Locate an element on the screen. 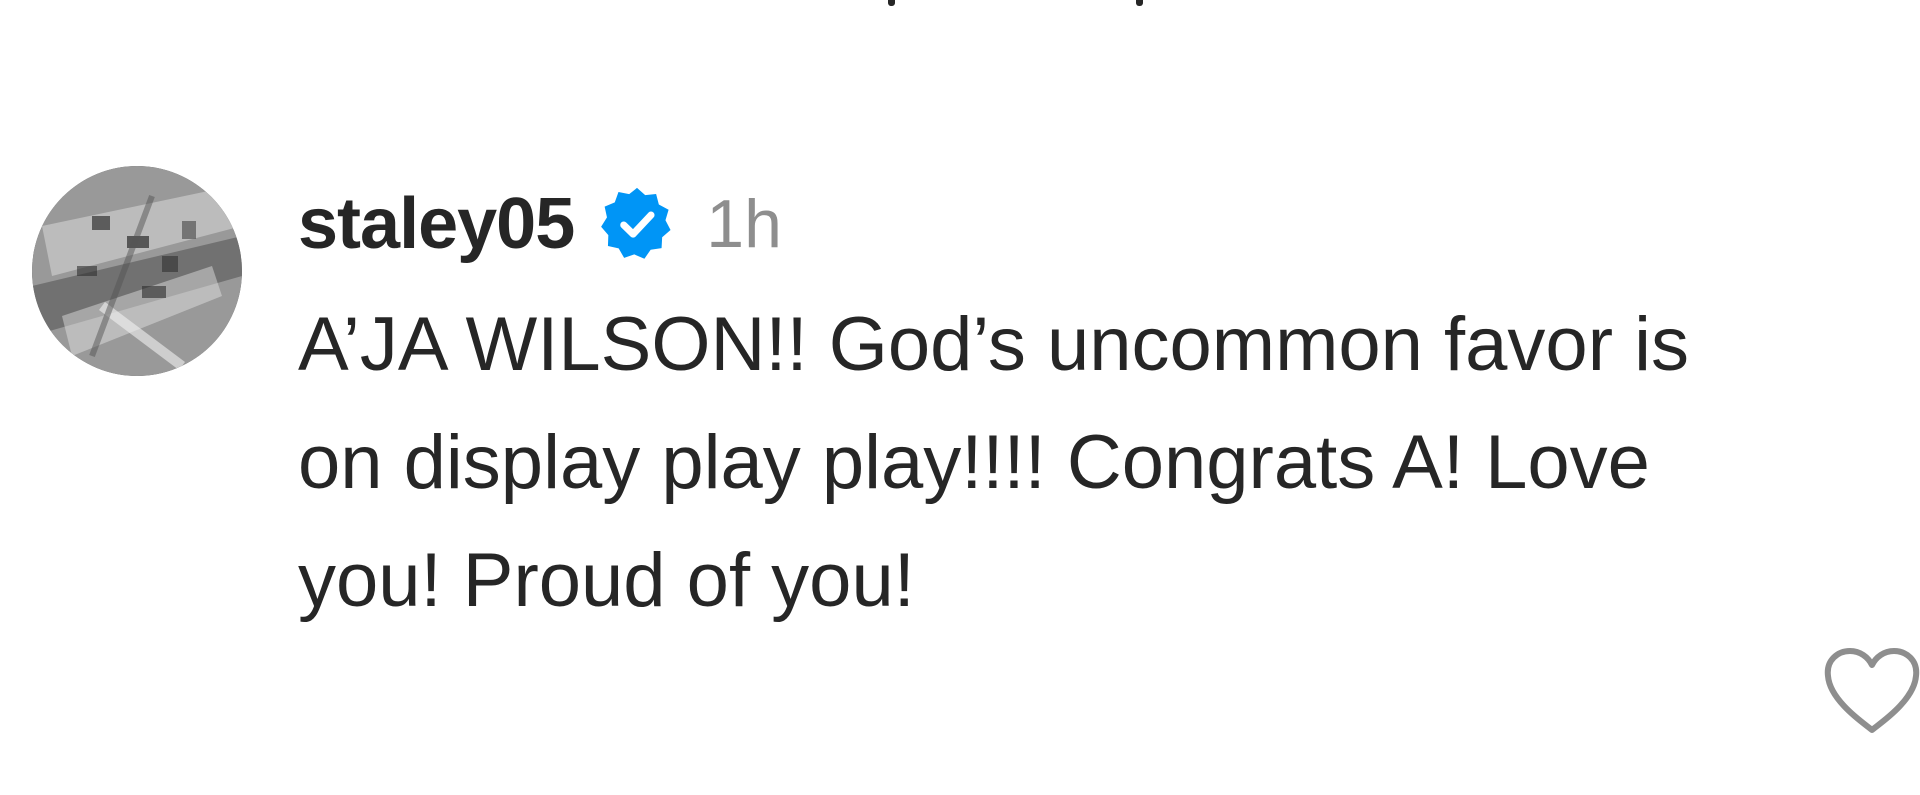 This screenshot has width=1920, height=795. heart-outline-icon is located at coordinates (1871, 692).